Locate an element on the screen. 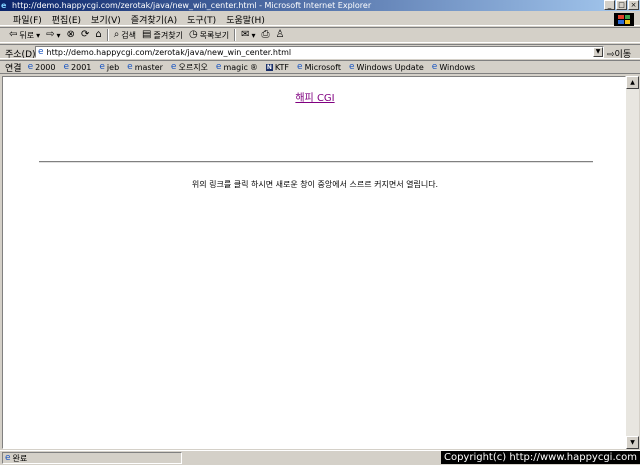  link-item: e 오르지오 is located at coordinates (189, 67).